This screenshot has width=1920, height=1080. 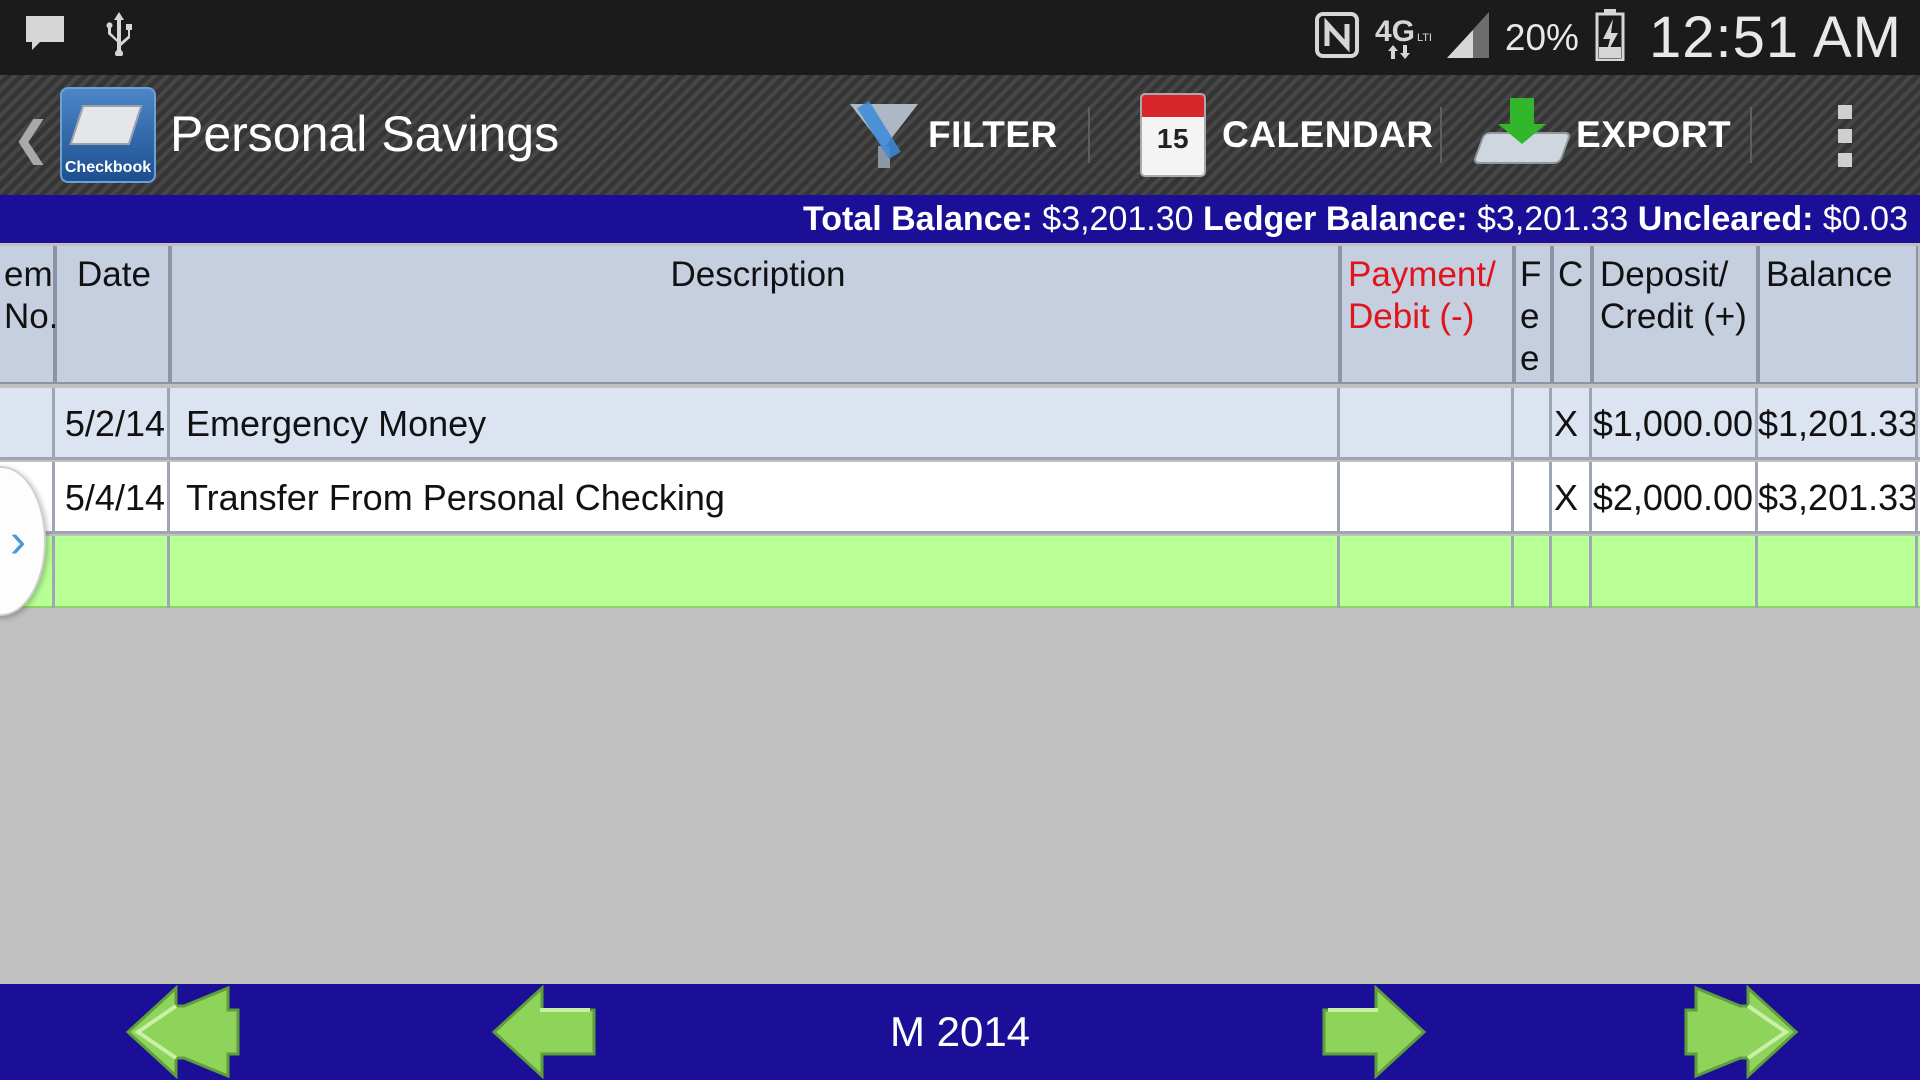 I want to click on export-drive-icon, so click(x=1522, y=135).